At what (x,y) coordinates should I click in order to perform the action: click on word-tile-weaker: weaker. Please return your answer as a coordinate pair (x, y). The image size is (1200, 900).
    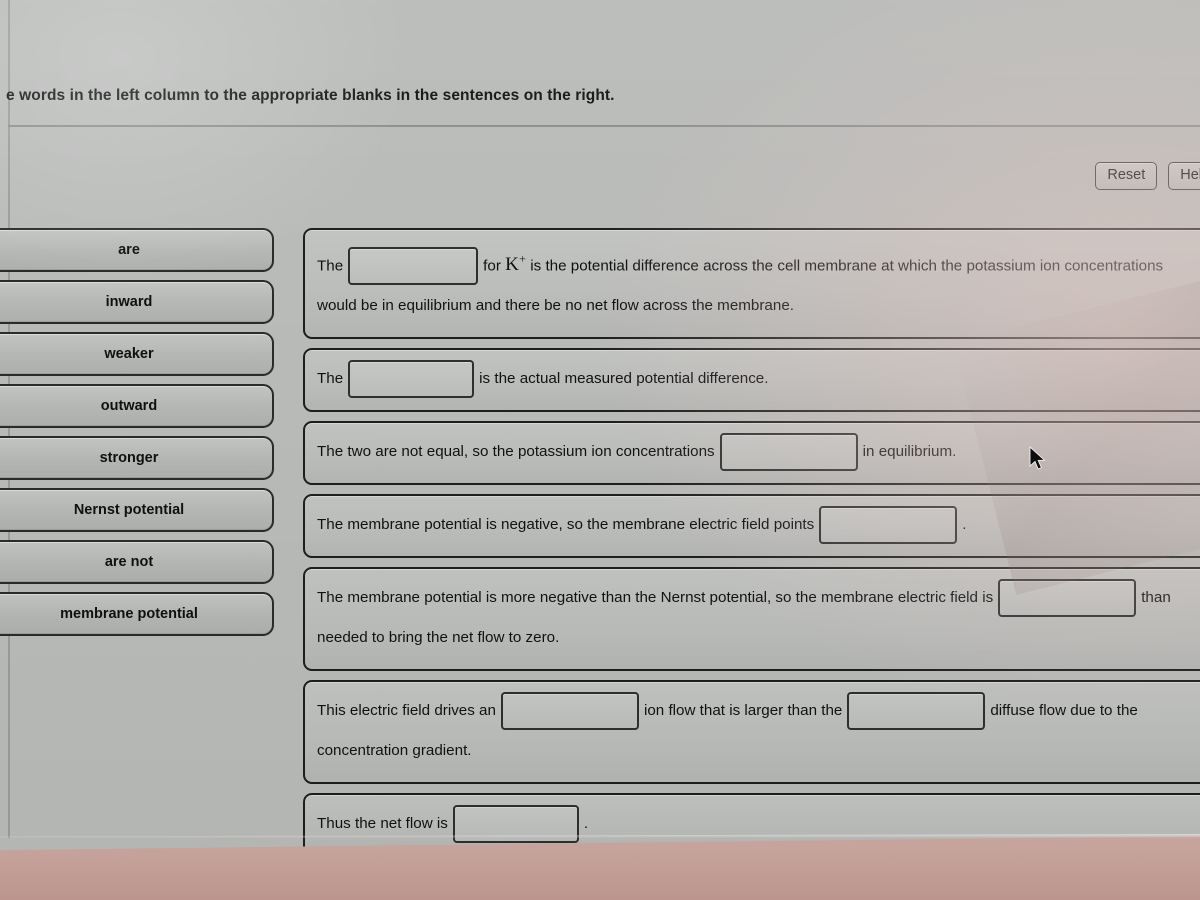
    Looking at the image, I should click on (137, 354).